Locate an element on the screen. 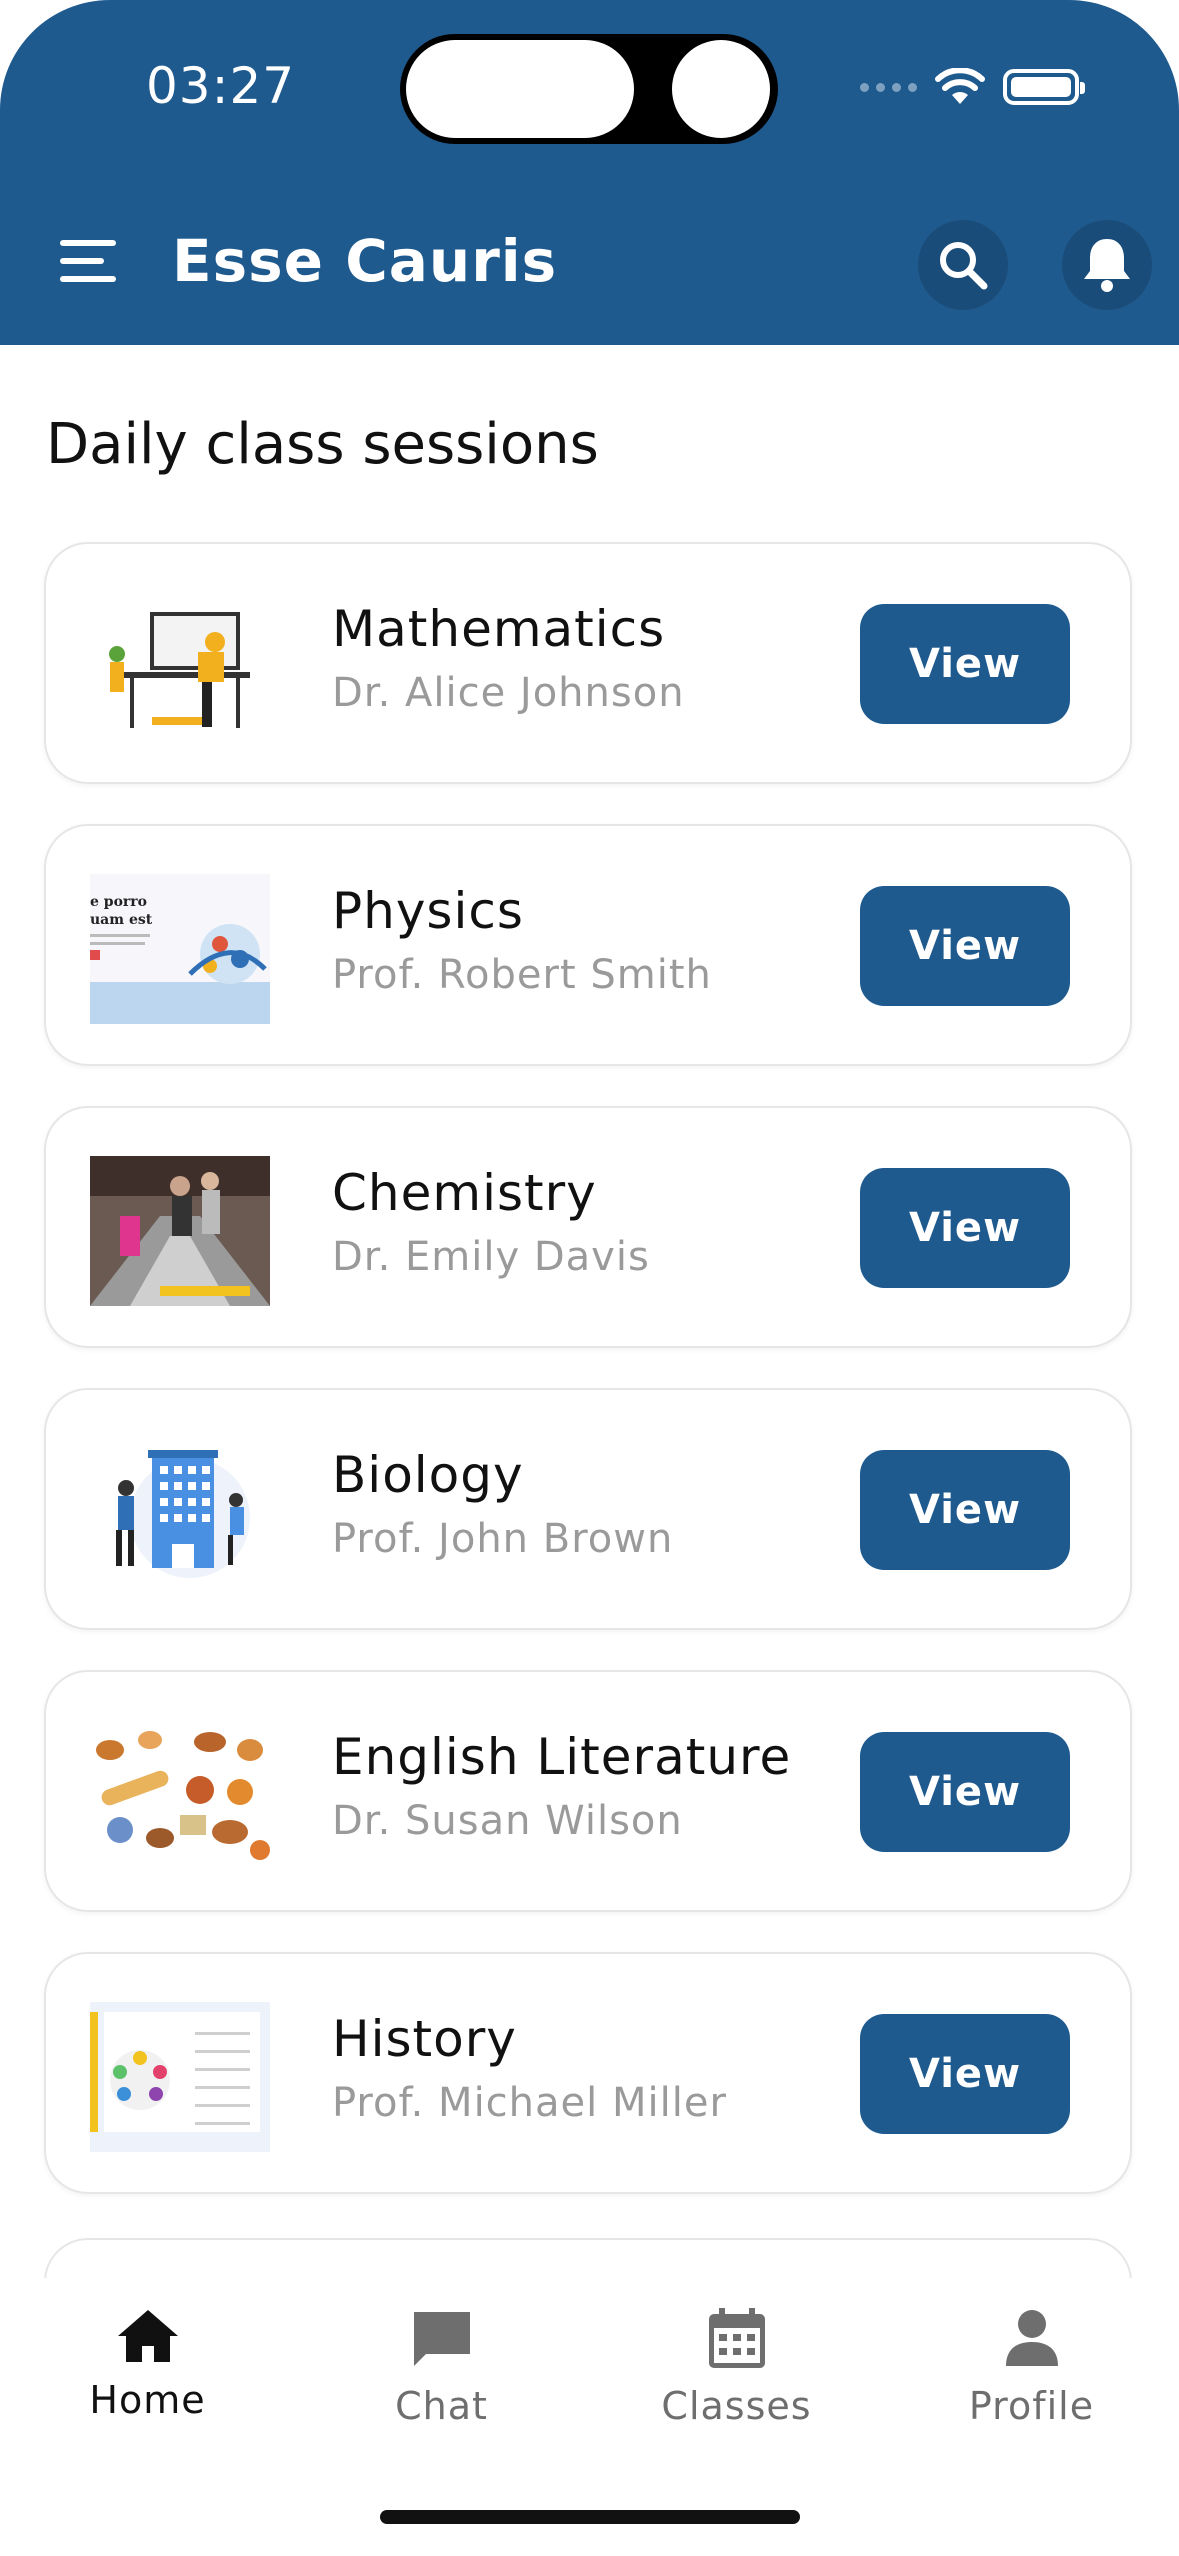 The width and height of the screenshot is (1179, 2556). home-indicator is located at coordinates (590, 2517).